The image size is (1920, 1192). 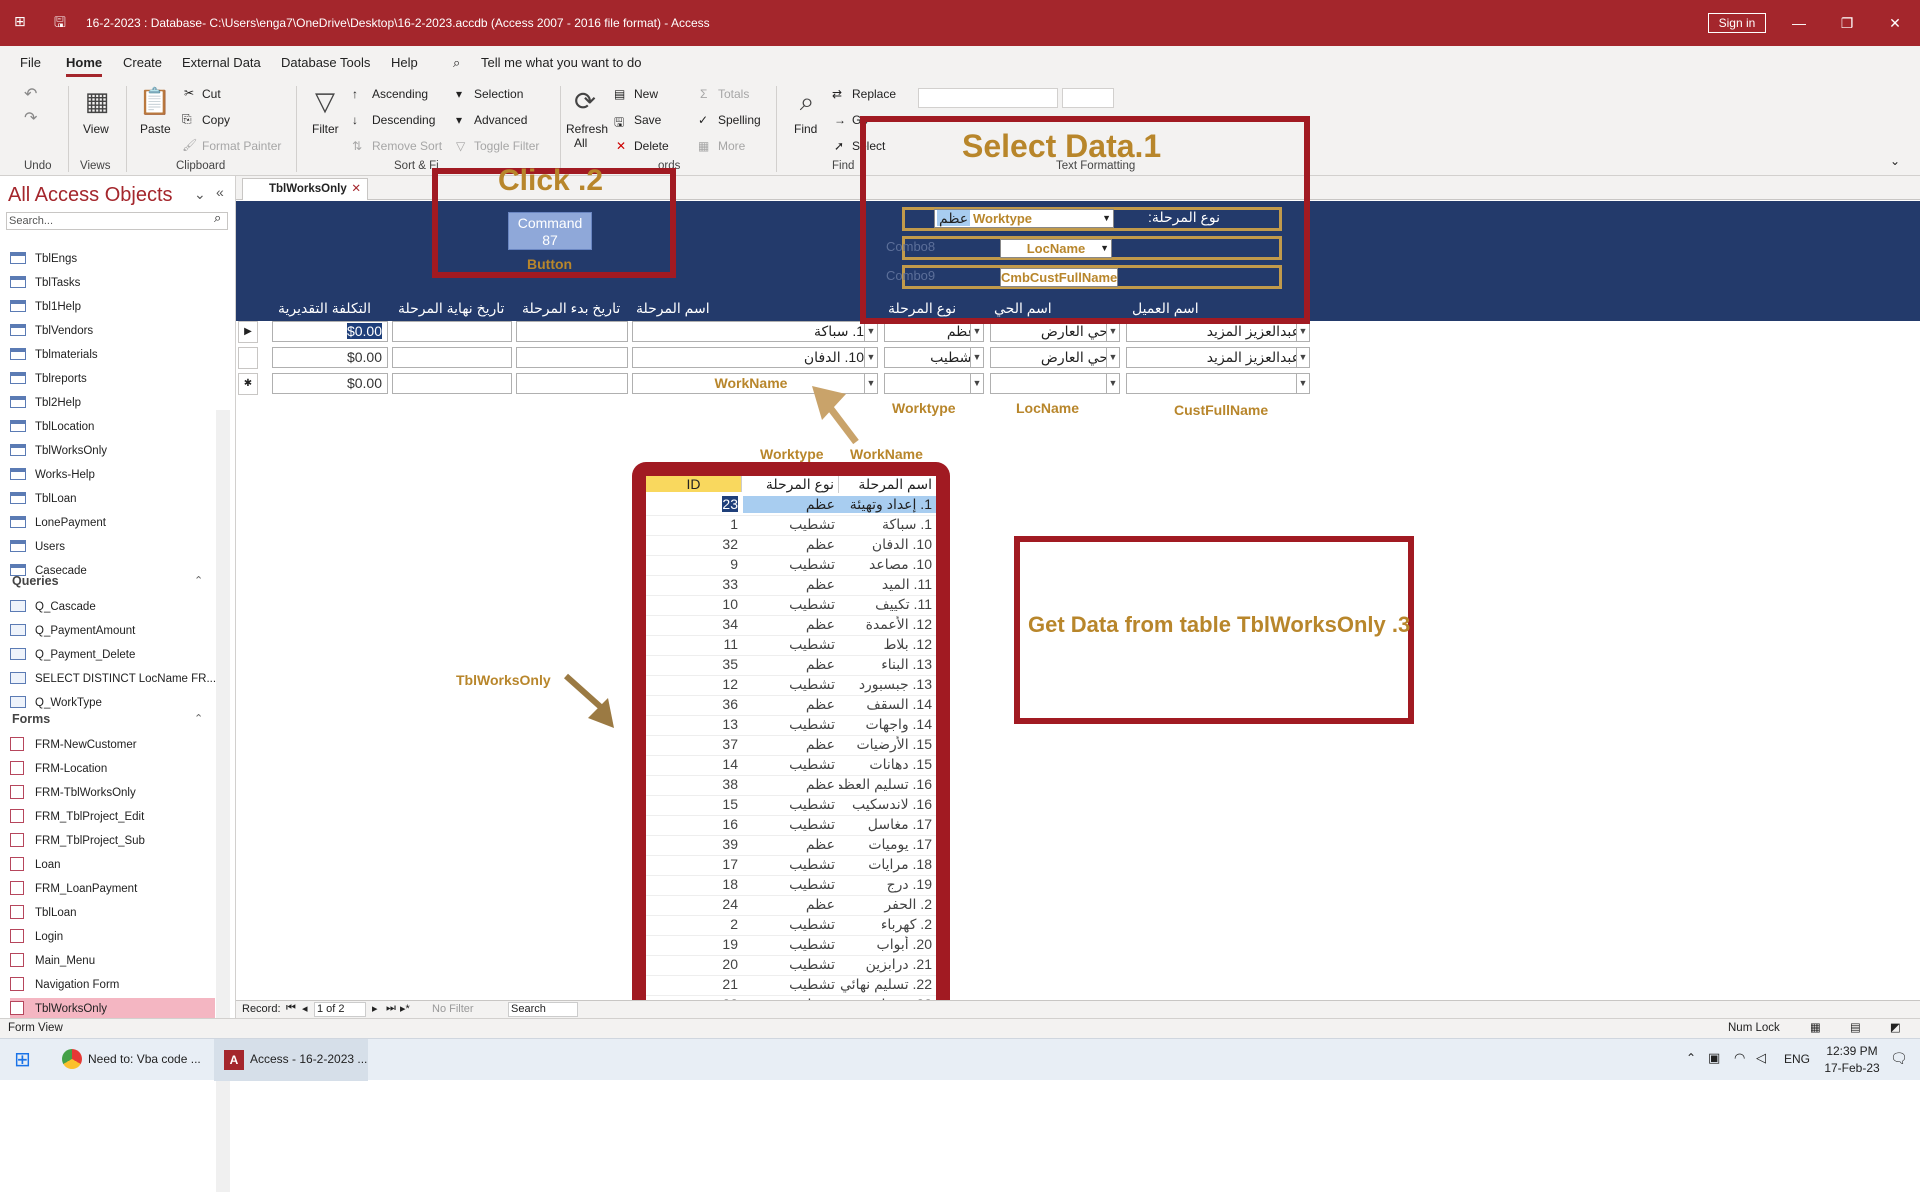 I want to click on find-icon: ⌕, so click(x=807, y=102).